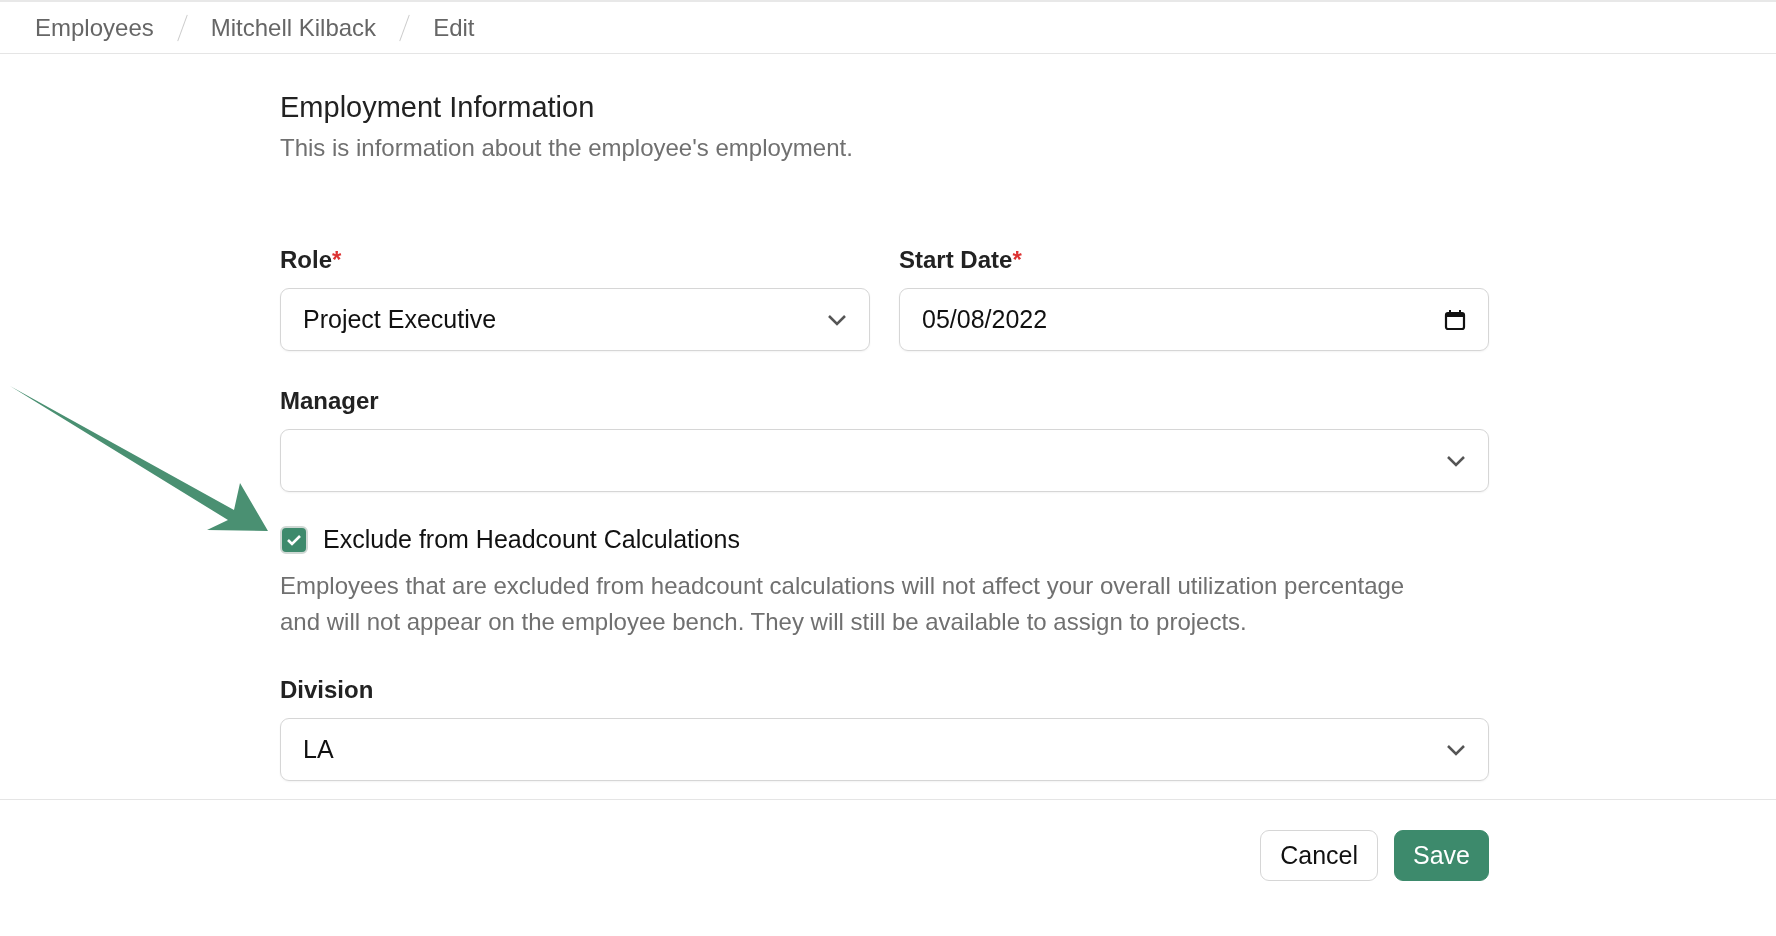 The height and width of the screenshot is (936, 1776). What do you see at coordinates (327, 690) in the screenshot?
I see `field-label: Division` at bounding box center [327, 690].